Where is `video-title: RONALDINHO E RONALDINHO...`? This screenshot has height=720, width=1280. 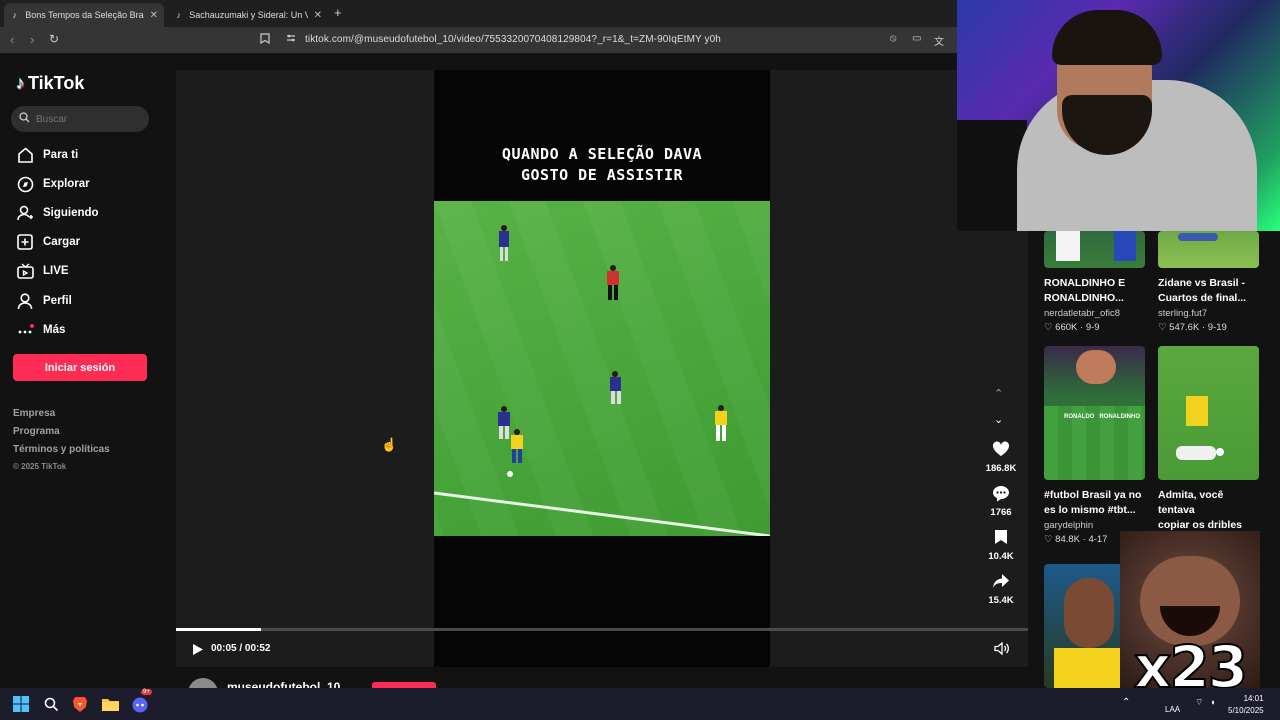 video-title: RONALDINHO E RONALDINHO... is located at coordinates (1094, 291).